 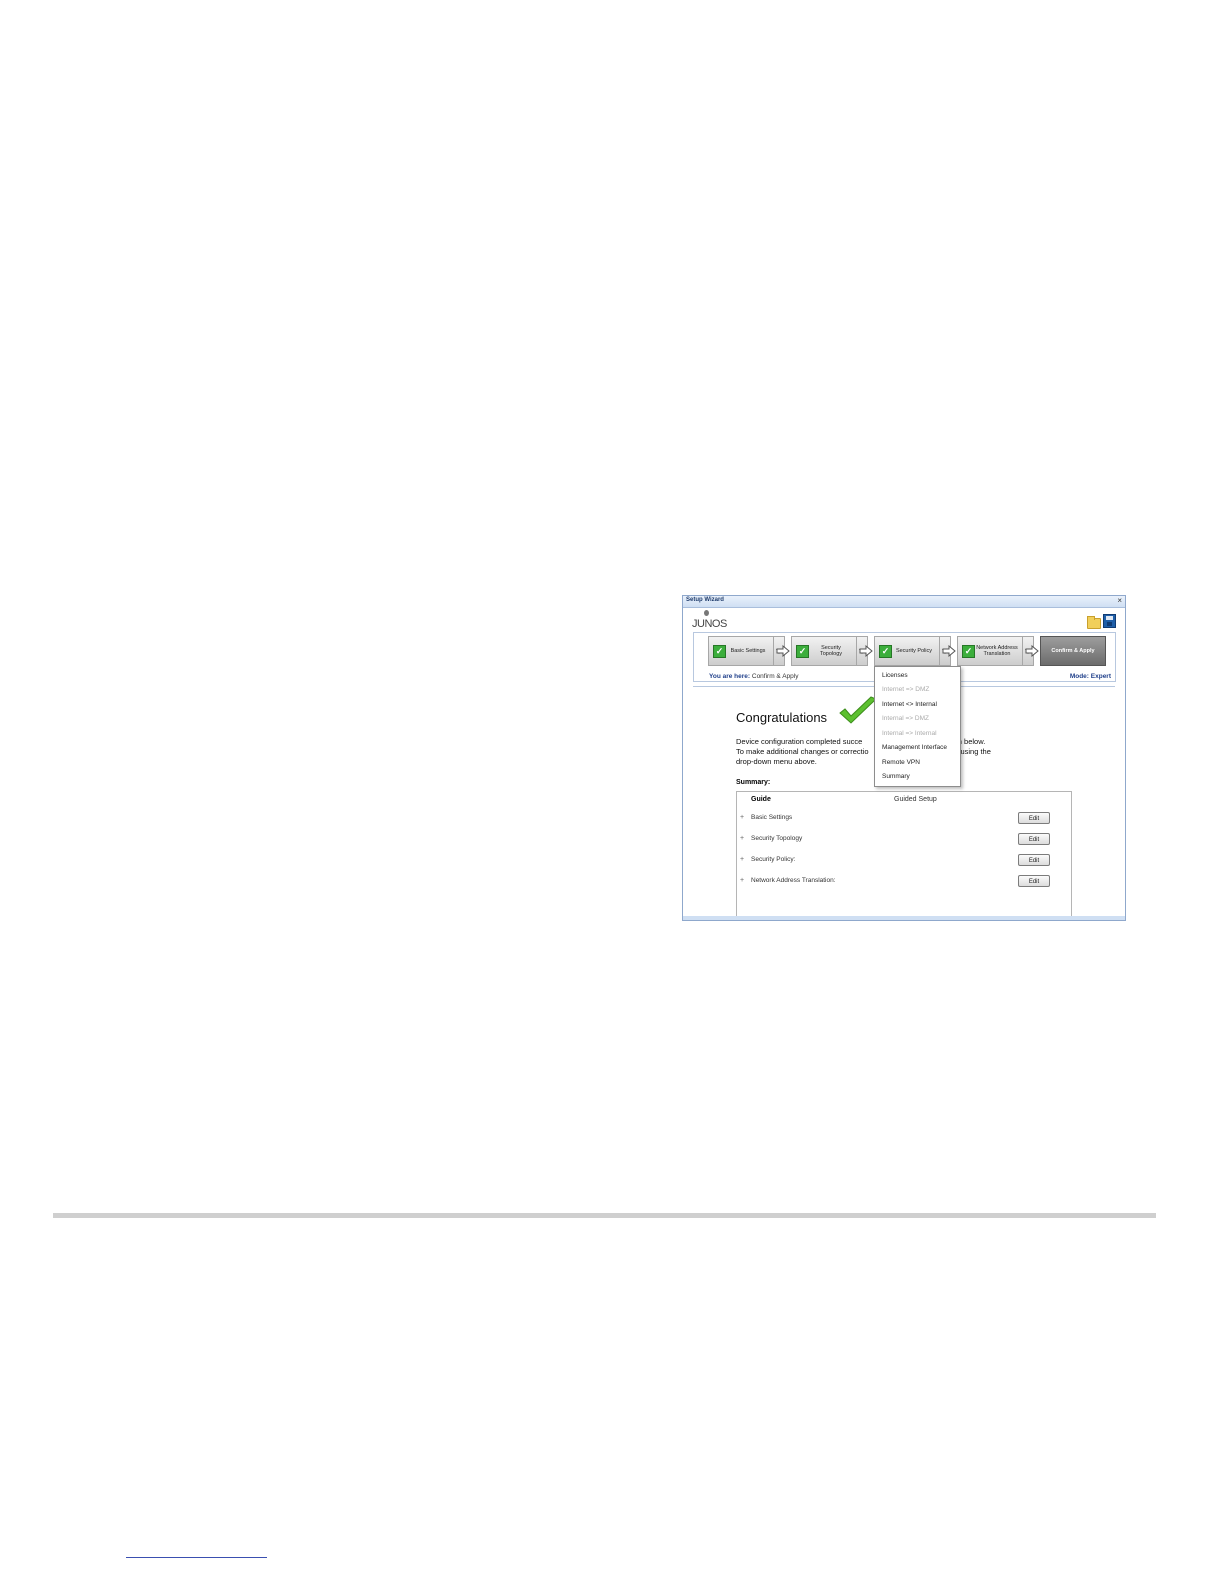 I want to click on step-button: ✓ Security Topology, so click(x=824, y=651).